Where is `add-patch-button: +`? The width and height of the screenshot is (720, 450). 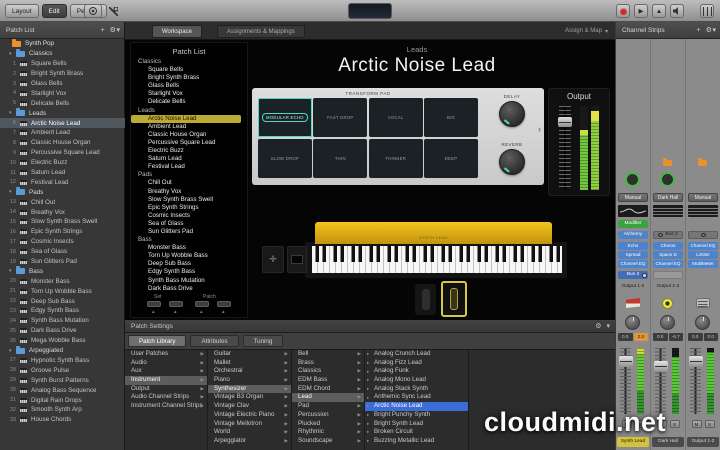 add-patch-button: + is located at coordinates (103, 30).